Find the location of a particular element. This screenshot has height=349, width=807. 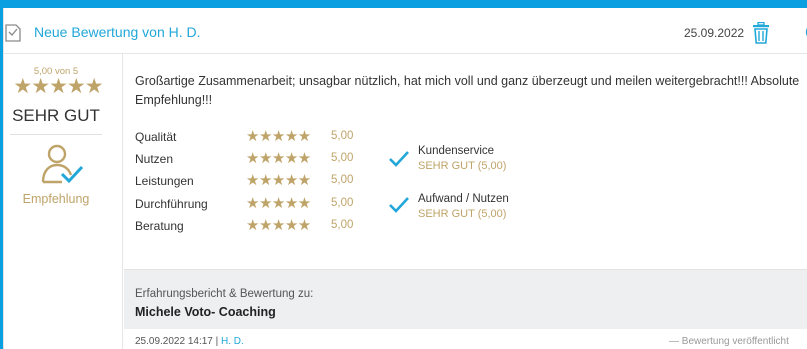

divider is located at coordinates (56, 134).